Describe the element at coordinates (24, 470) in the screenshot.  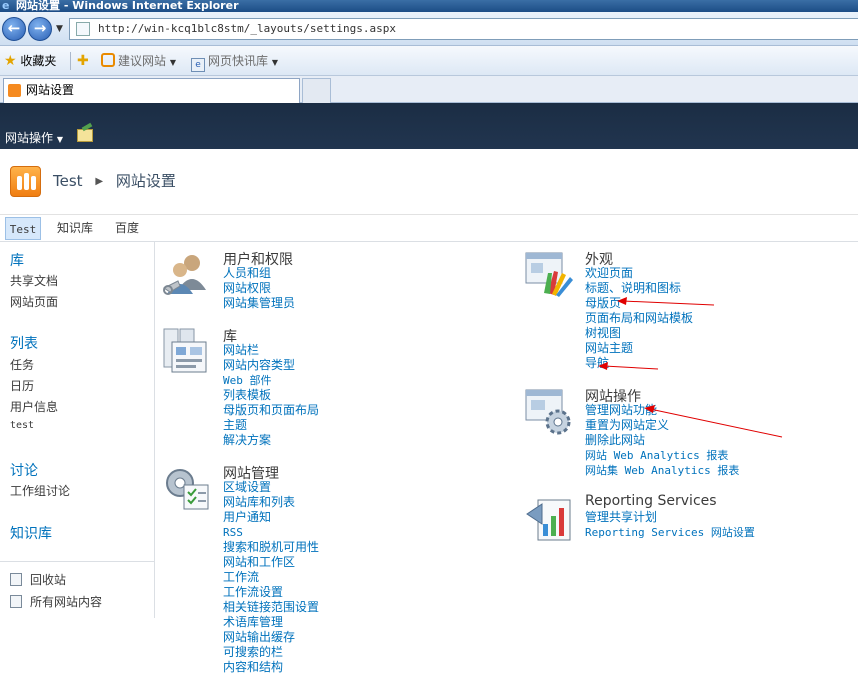
I see `ql-heading-discussions: 讨论` at that location.